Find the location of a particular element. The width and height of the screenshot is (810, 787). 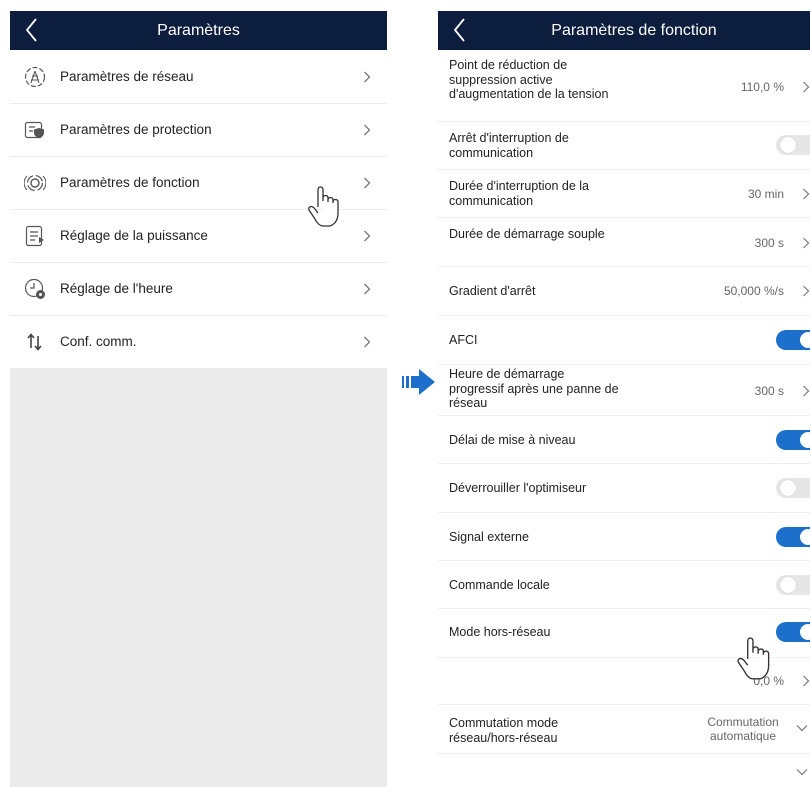

setting-label: Gradient d'arrêt is located at coordinates (492, 291).